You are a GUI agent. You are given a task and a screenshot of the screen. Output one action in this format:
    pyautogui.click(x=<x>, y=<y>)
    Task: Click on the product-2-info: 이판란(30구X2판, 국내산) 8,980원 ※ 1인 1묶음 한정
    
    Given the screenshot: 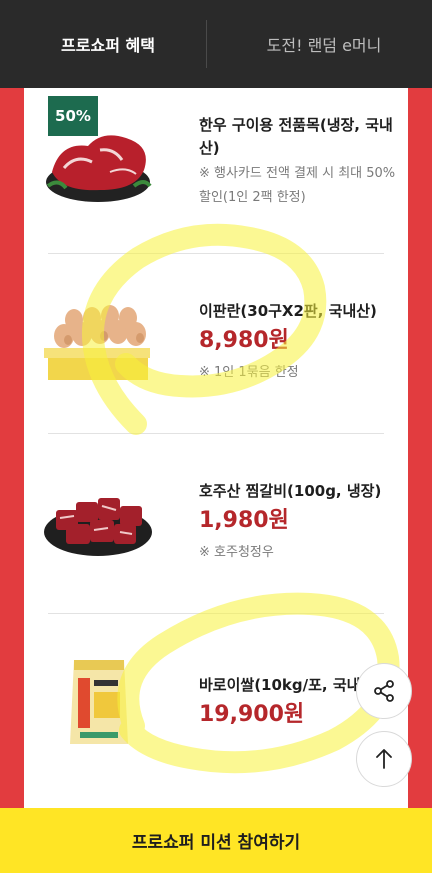 What is the action you would take?
    pyautogui.click(x=299, y=342)
    